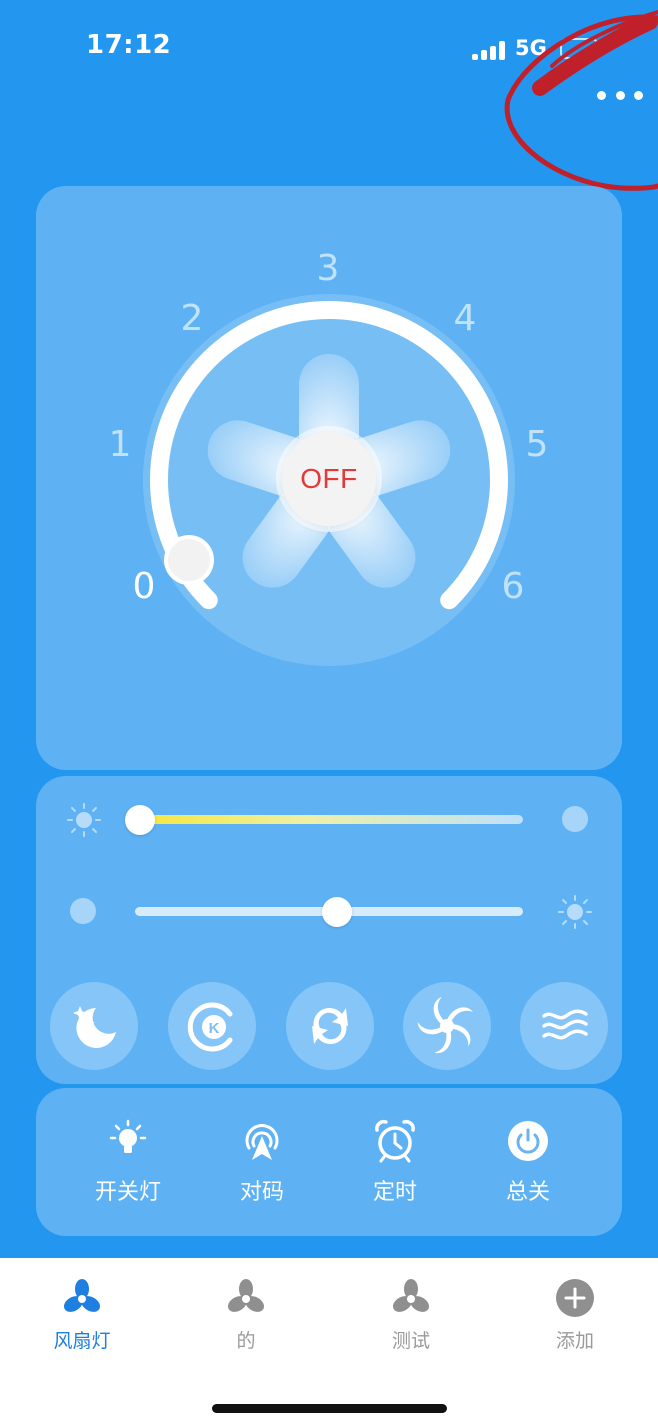 The image size is (658, 1427). I want to click on speed-label-4: 4, so click(465, 318).